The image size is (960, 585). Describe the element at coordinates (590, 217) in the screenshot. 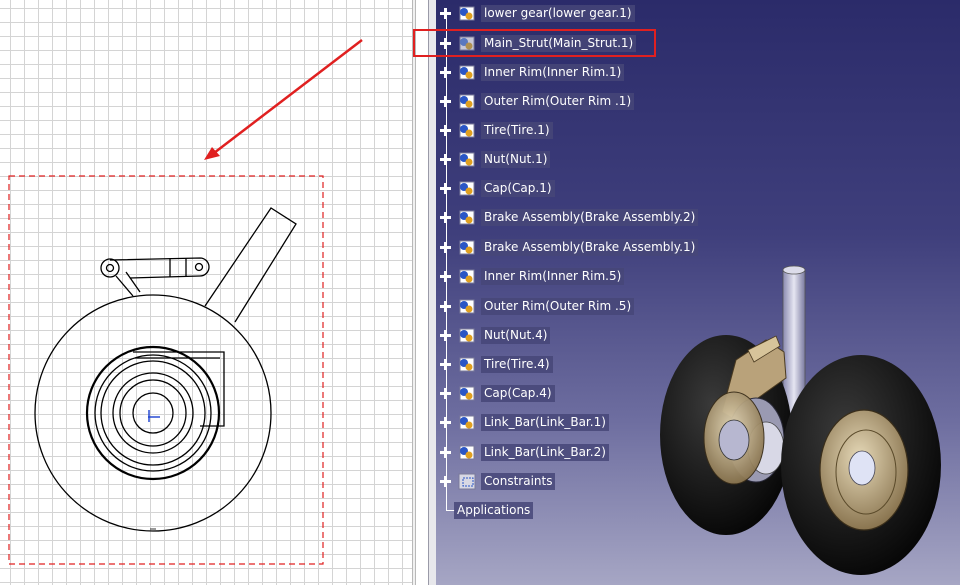

I see `tree-item-label: Brake Assembly(Brake Assembly.2)` at that location.